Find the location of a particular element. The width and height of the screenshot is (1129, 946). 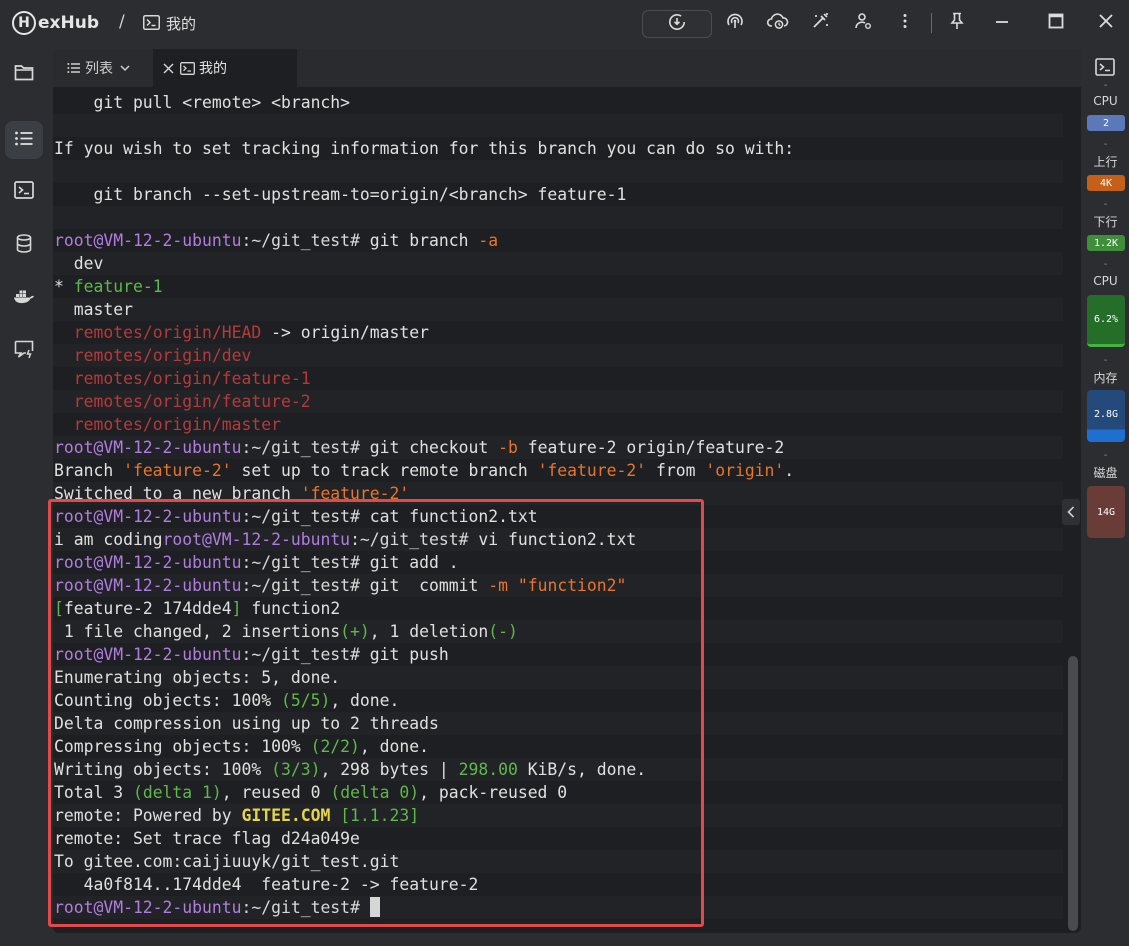

tools-icon is located at coordinates (821, 23).